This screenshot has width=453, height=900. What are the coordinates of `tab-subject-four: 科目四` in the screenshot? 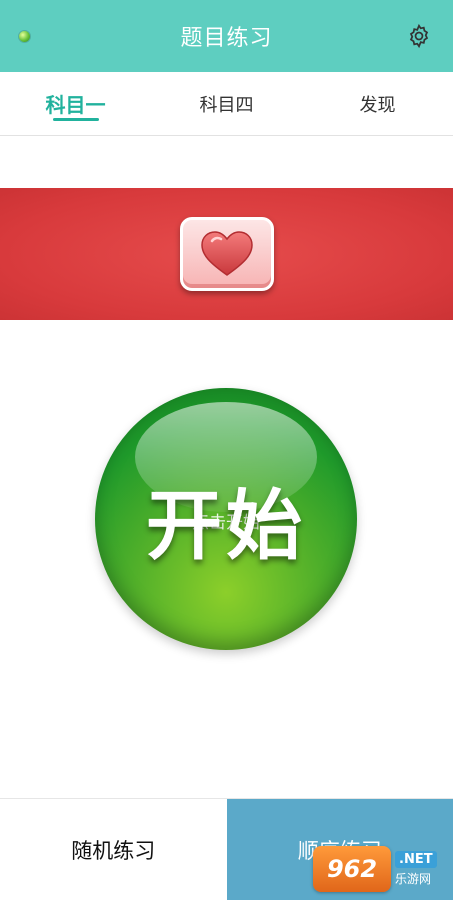 It's located at (226, 103).